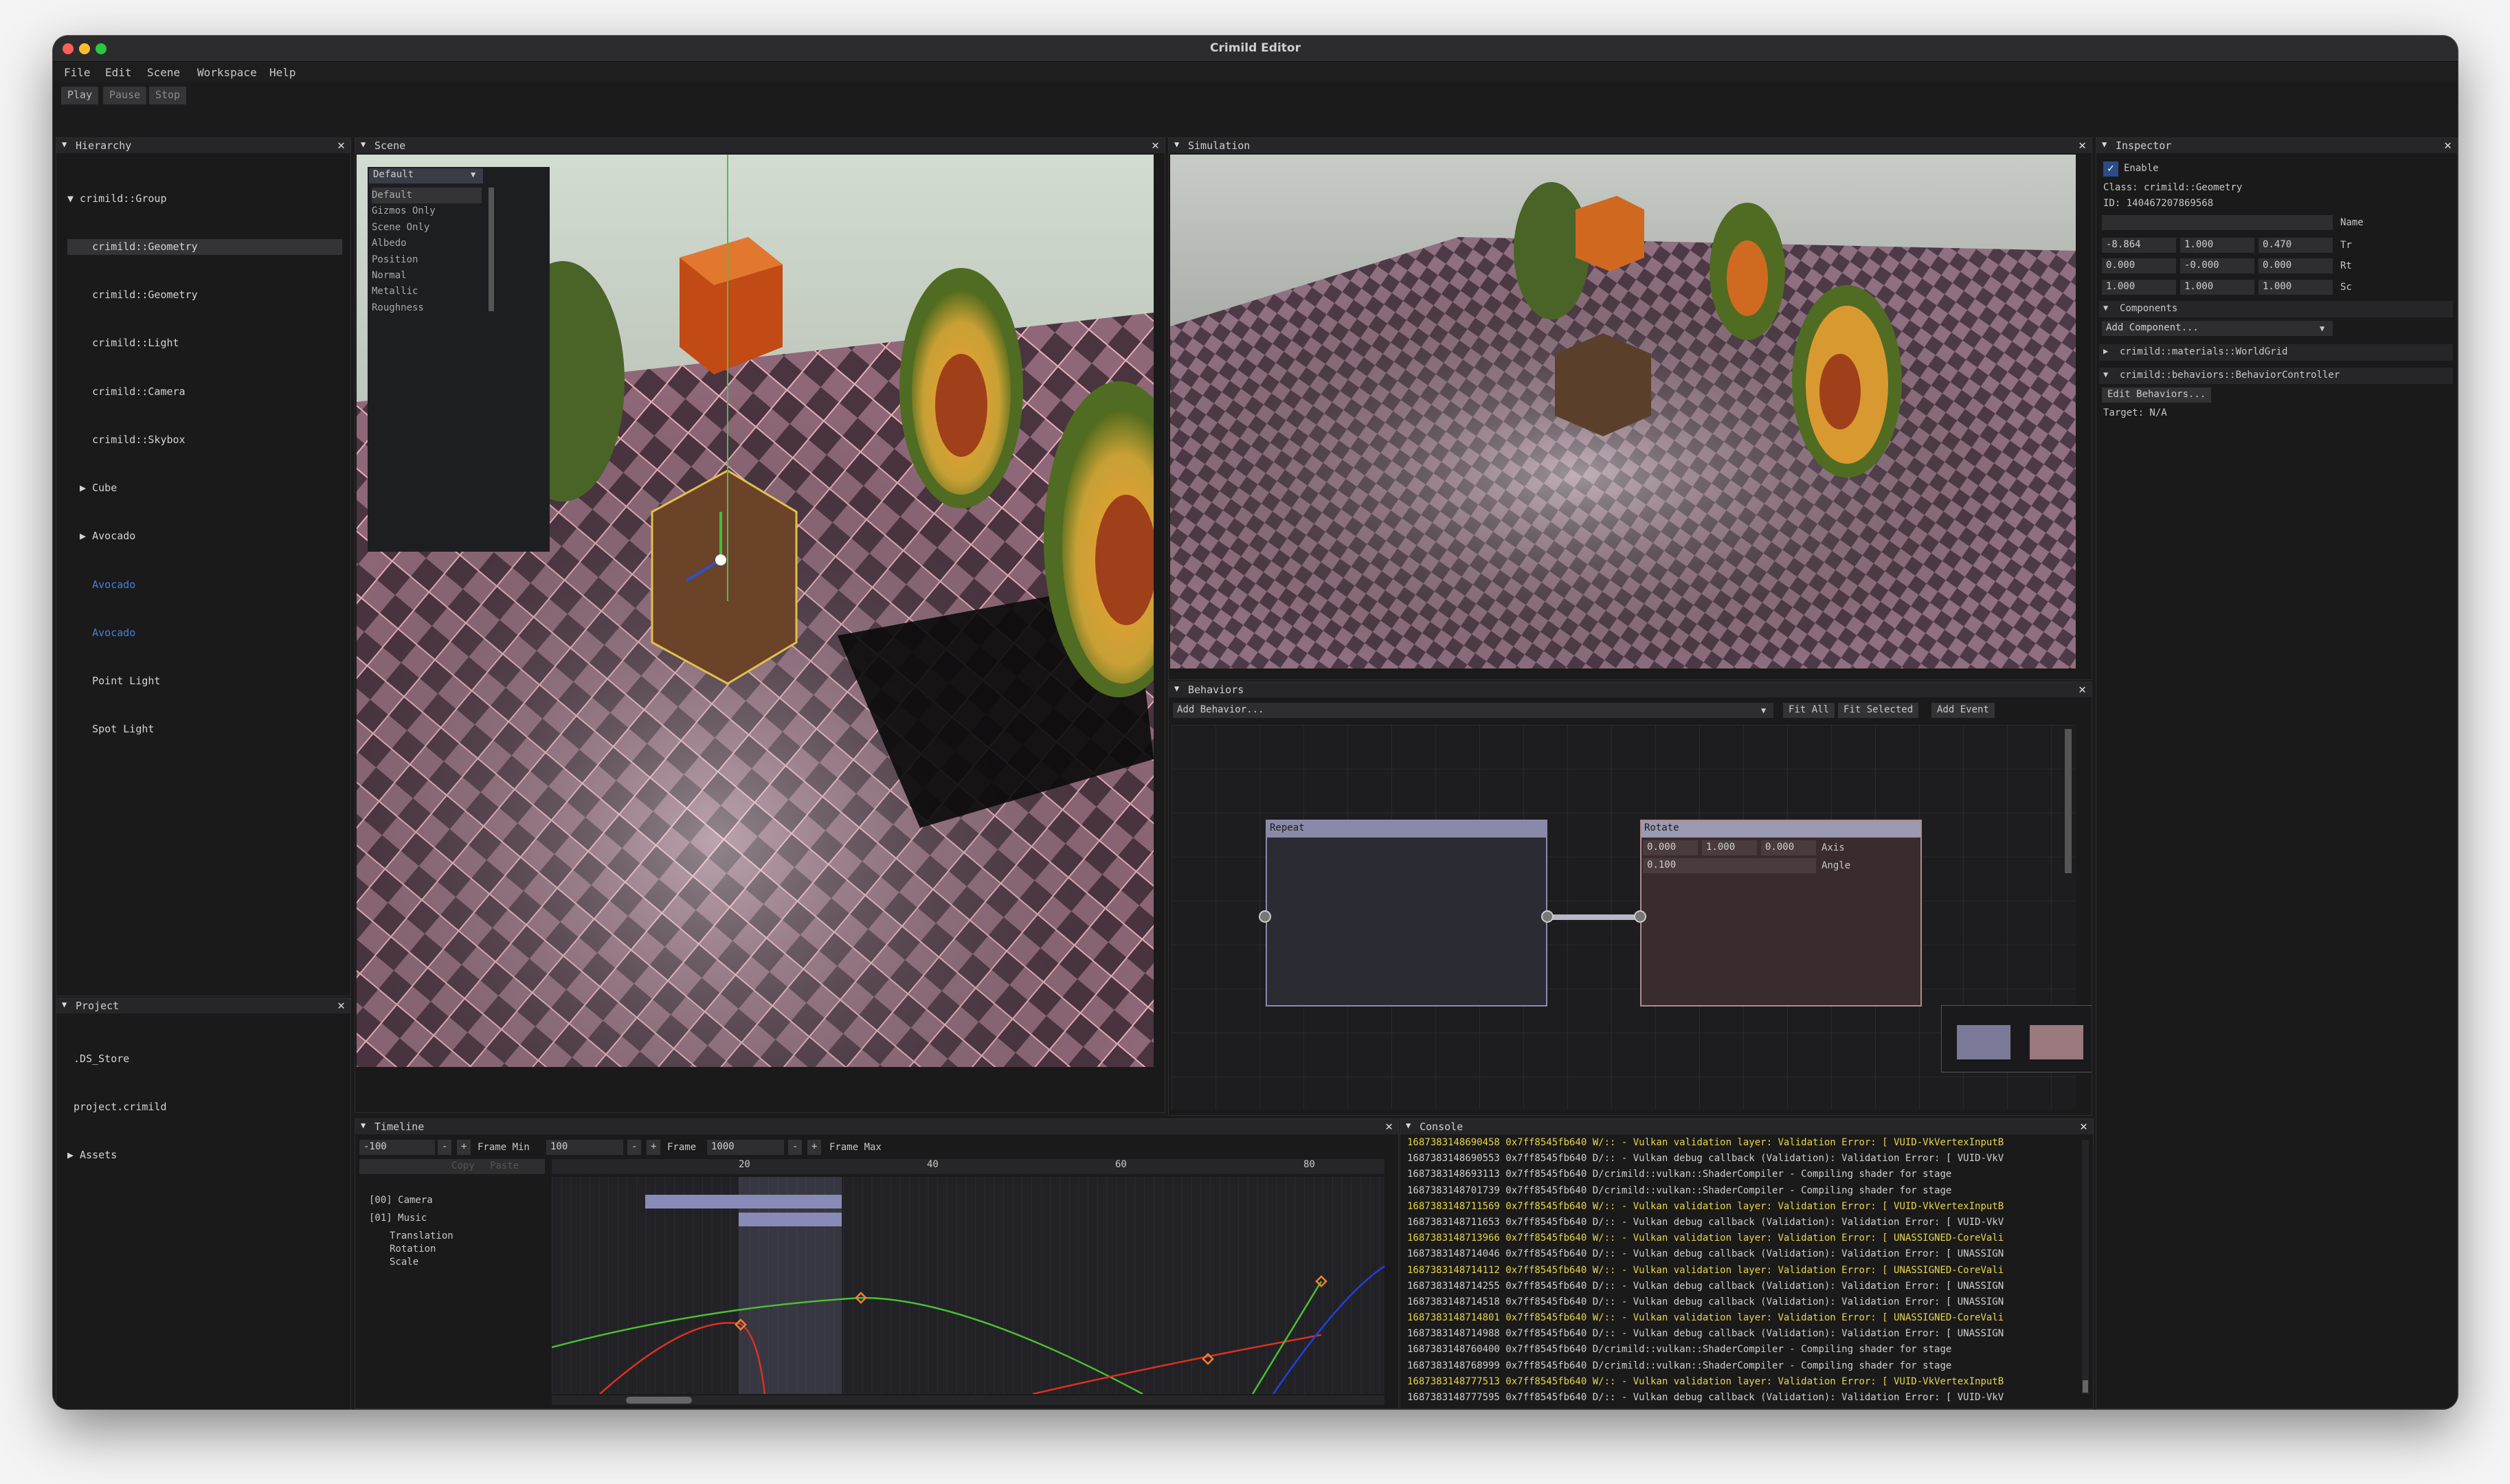  I want to click on translation-x-field: -8.864, so click(2139, 245).